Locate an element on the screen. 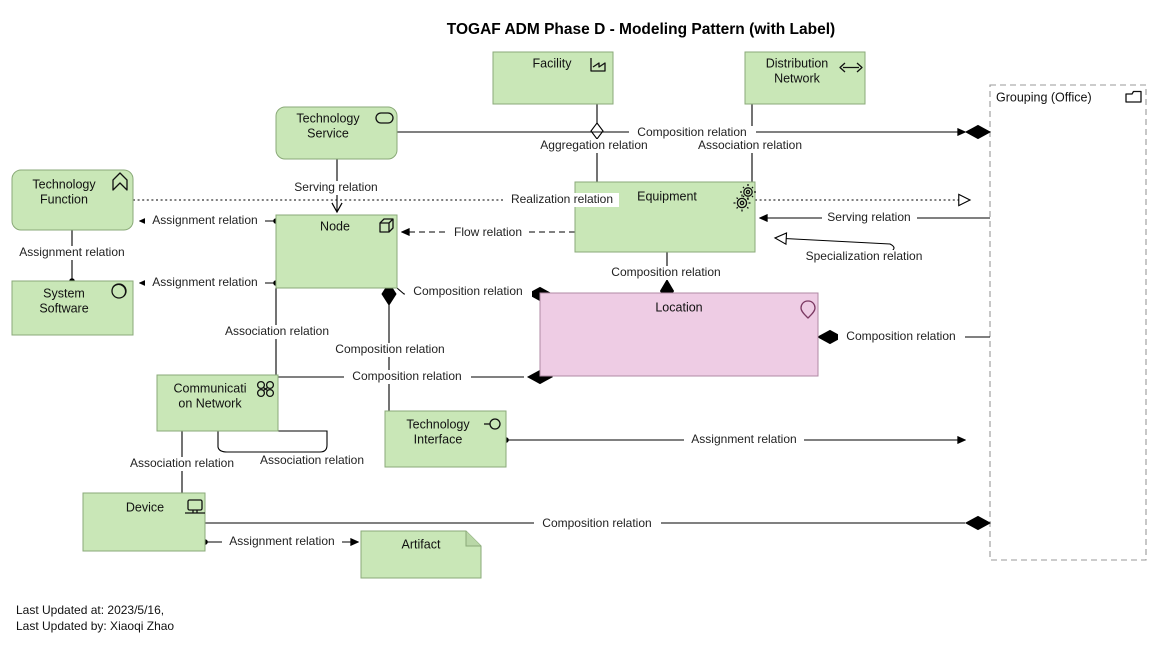  node-facility: Facility is located at coordinates (553, 78).